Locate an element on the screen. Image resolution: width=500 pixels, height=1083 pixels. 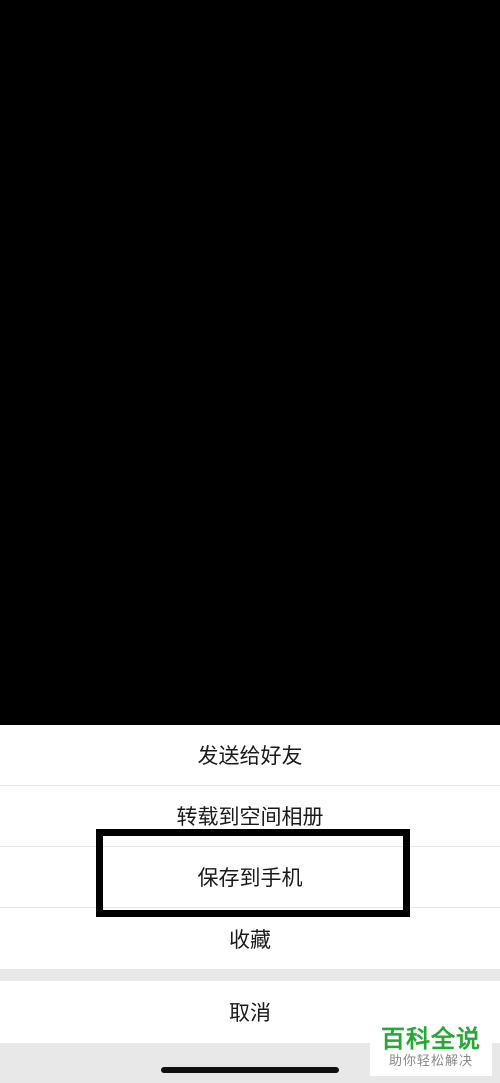
save-to-phone-button: 保存到手机 is located at coordinates (250, 877).